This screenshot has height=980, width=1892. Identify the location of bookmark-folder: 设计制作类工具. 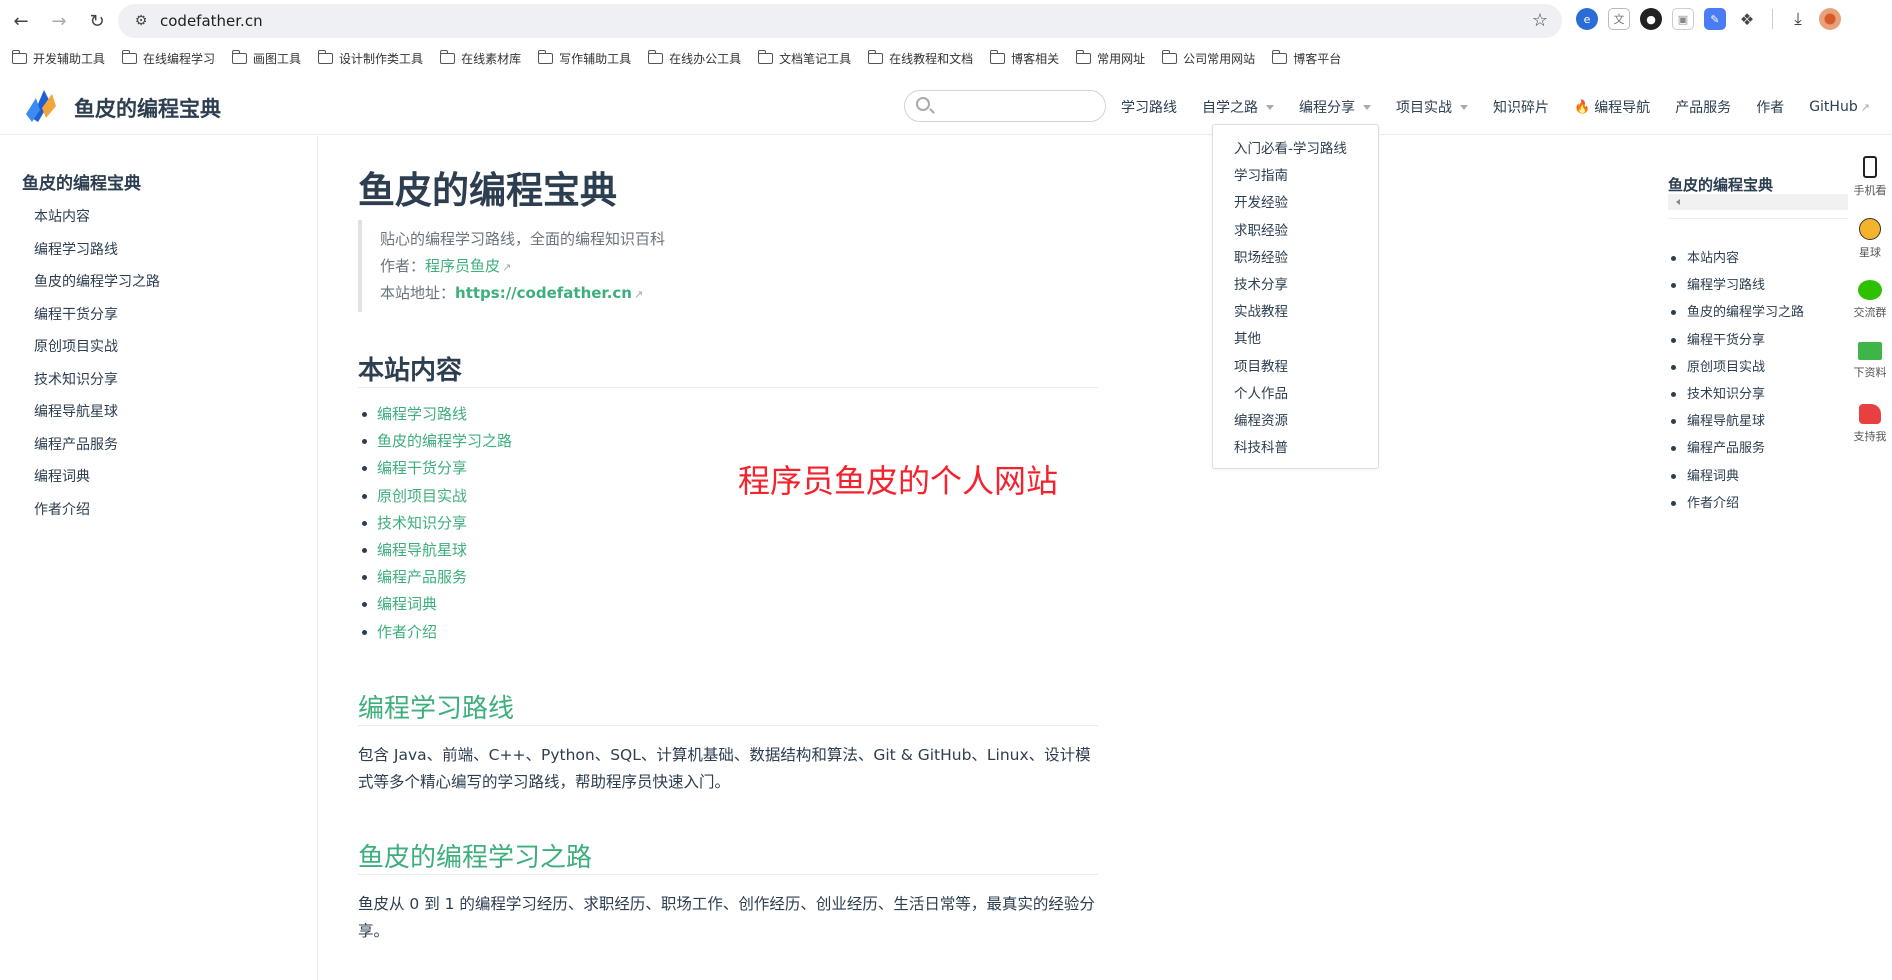
(370, 58).